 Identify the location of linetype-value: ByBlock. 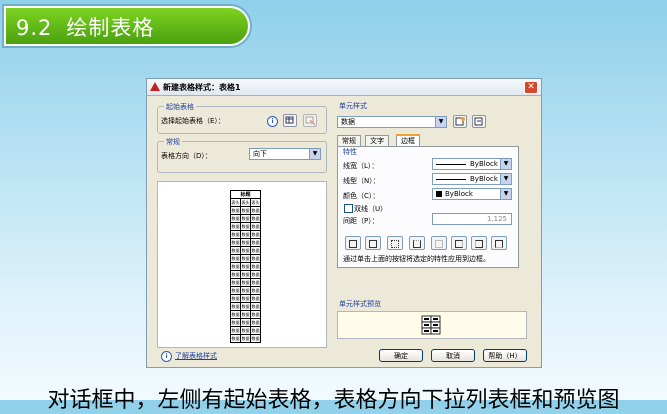
(484, 179).